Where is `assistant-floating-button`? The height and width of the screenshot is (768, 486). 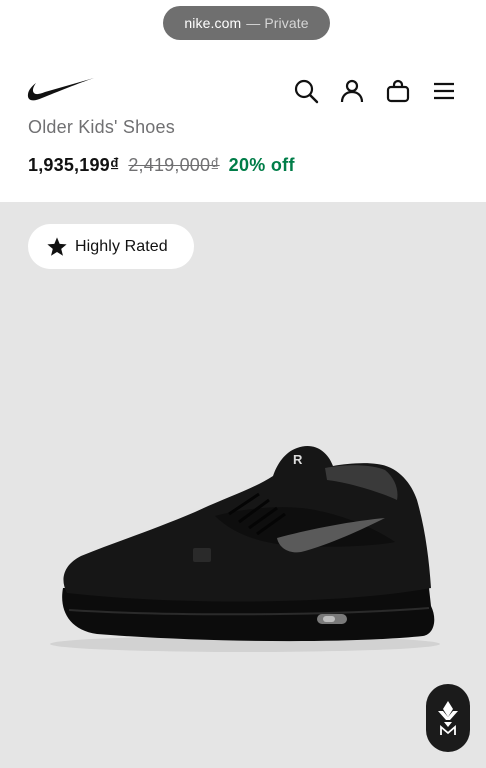
assistant-floating-button is located at coordinates (448, 718).